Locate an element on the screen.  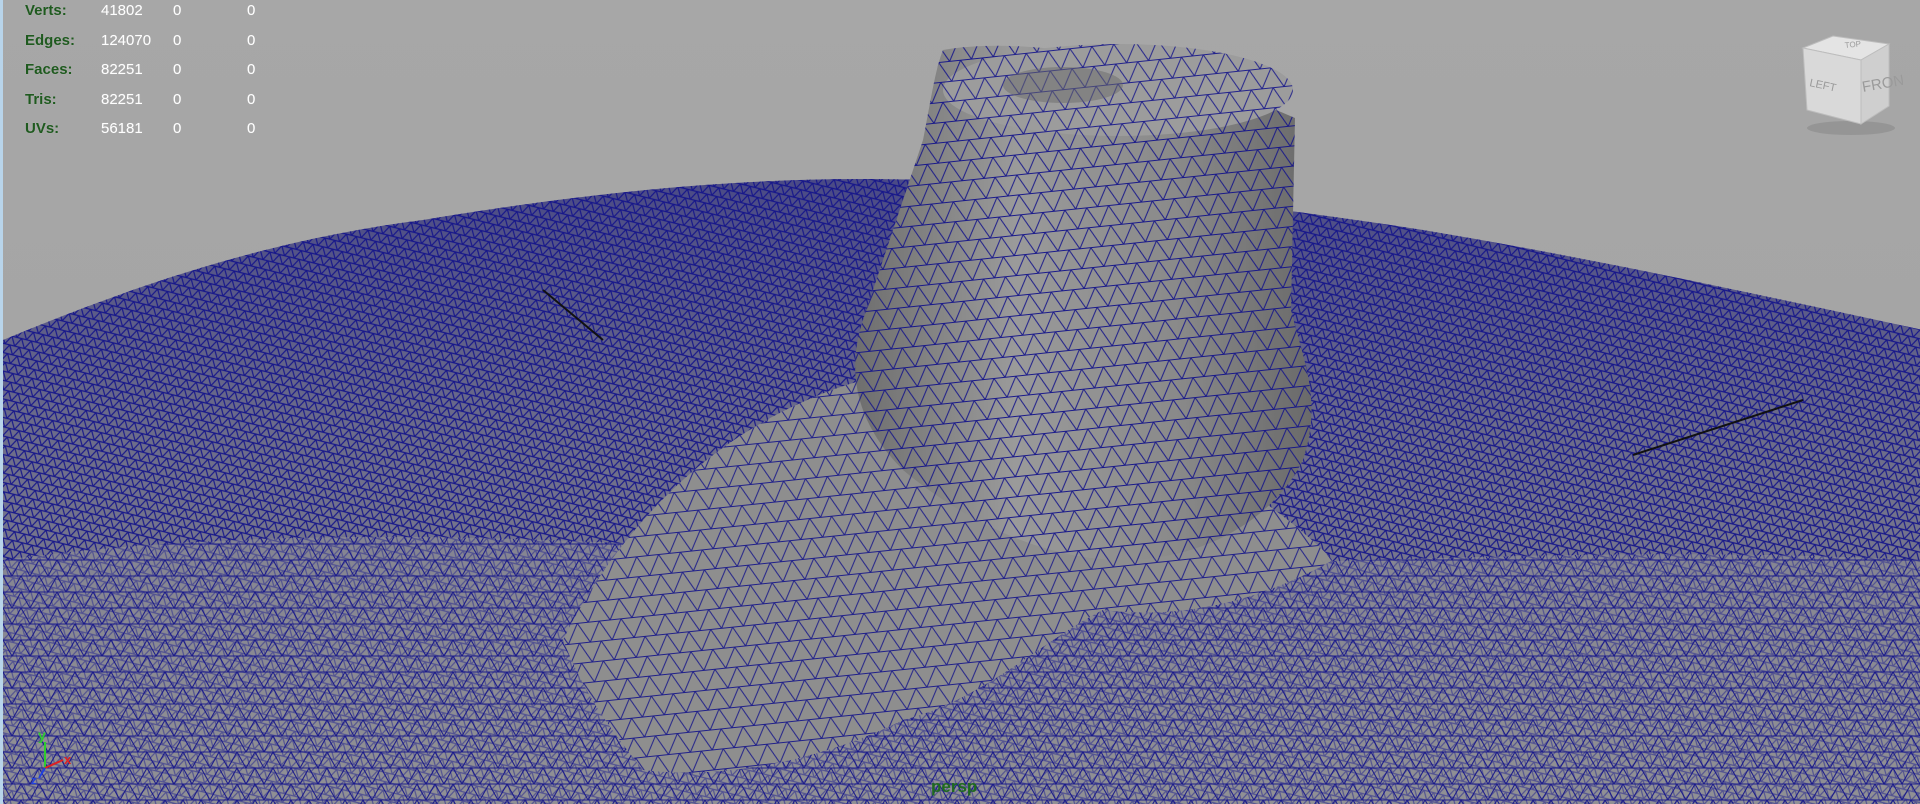
hud-label: Tris: is located at coordinates (41, 99).